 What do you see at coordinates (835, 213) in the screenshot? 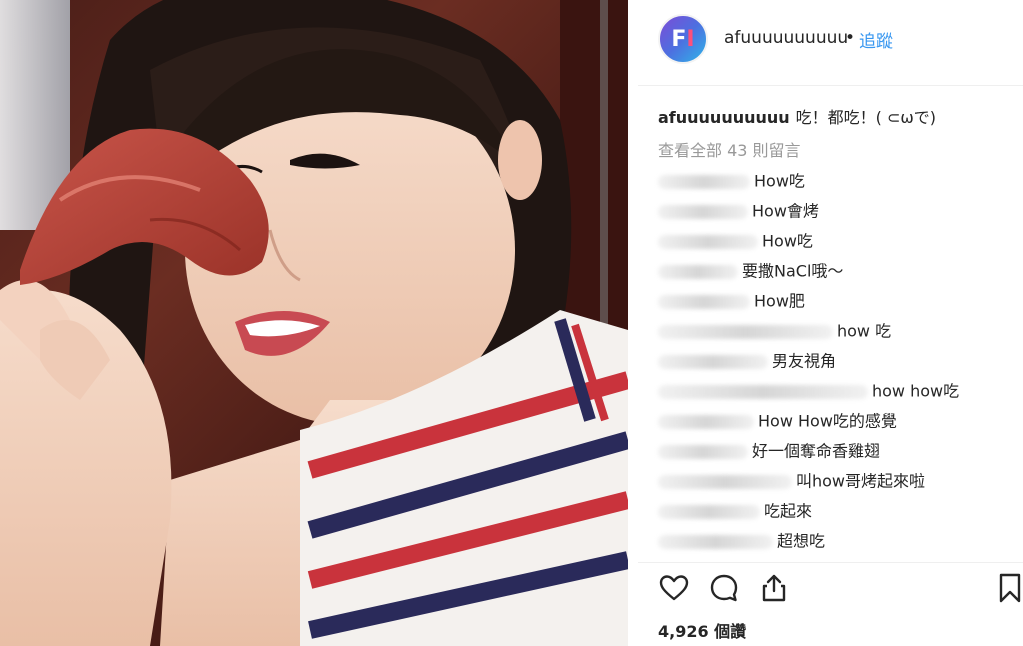
I see `comment-item: How會烤` at bounding box center [835, 213].